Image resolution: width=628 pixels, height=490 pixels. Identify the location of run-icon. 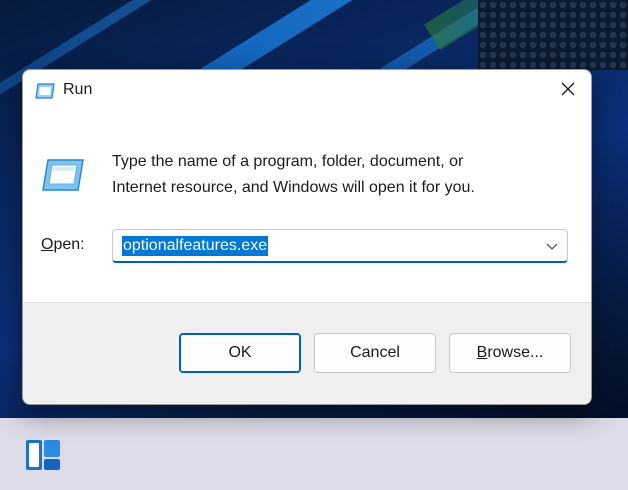
(45, 91).